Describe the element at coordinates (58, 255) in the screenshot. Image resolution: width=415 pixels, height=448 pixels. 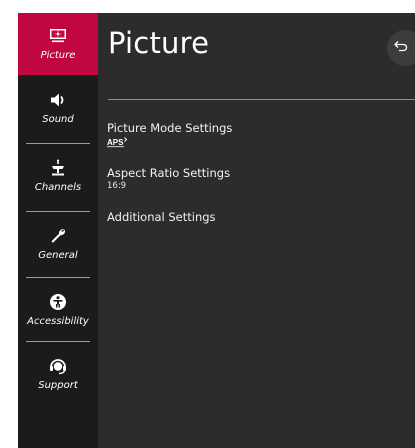
I see `sidebar-item-label: General` at that location.